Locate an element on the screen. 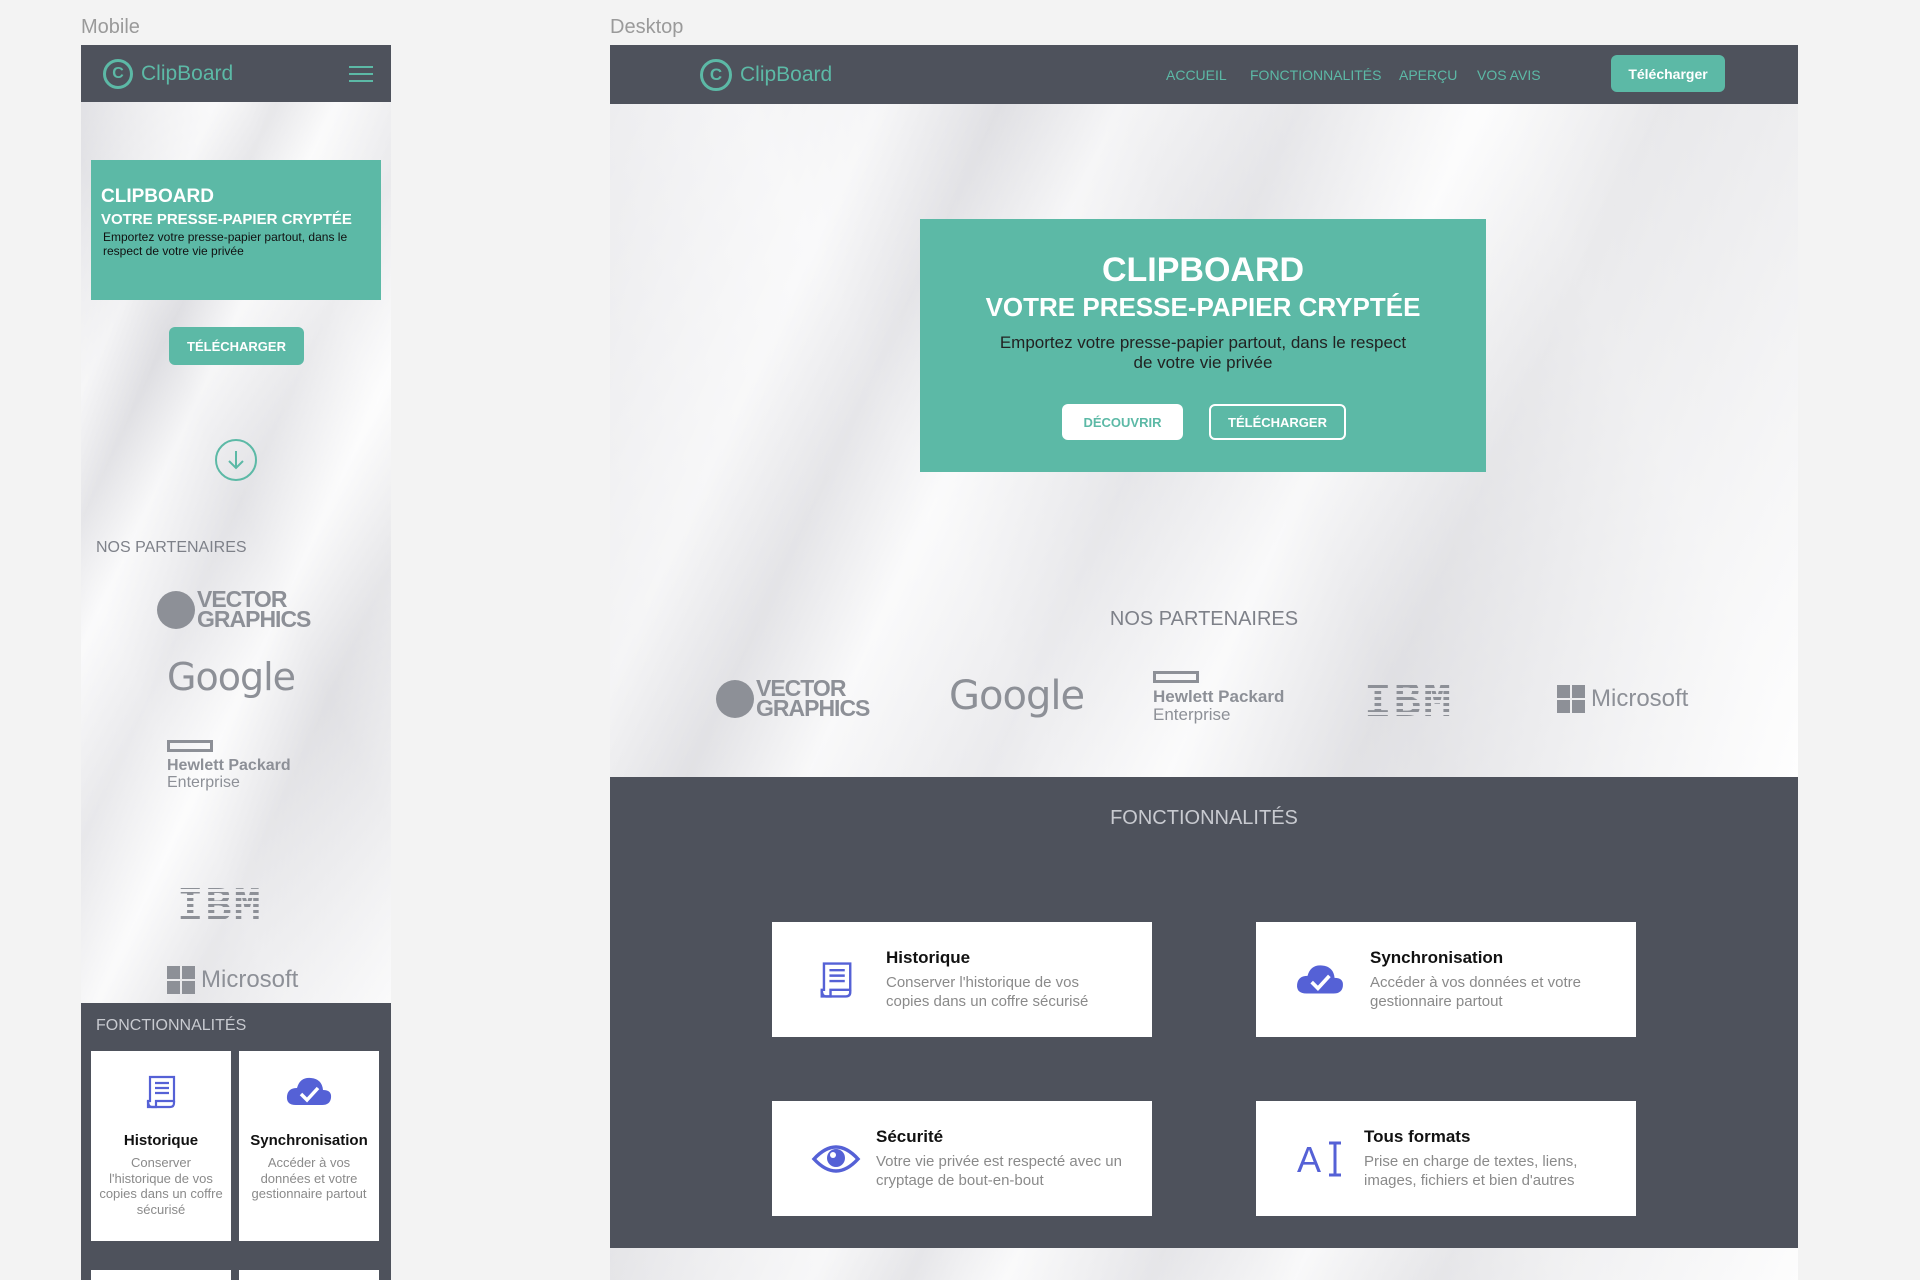 The width and height of the screenshot is (1920, 1280). feature-title: Synchronisation is located at coordinates (1437, 957).